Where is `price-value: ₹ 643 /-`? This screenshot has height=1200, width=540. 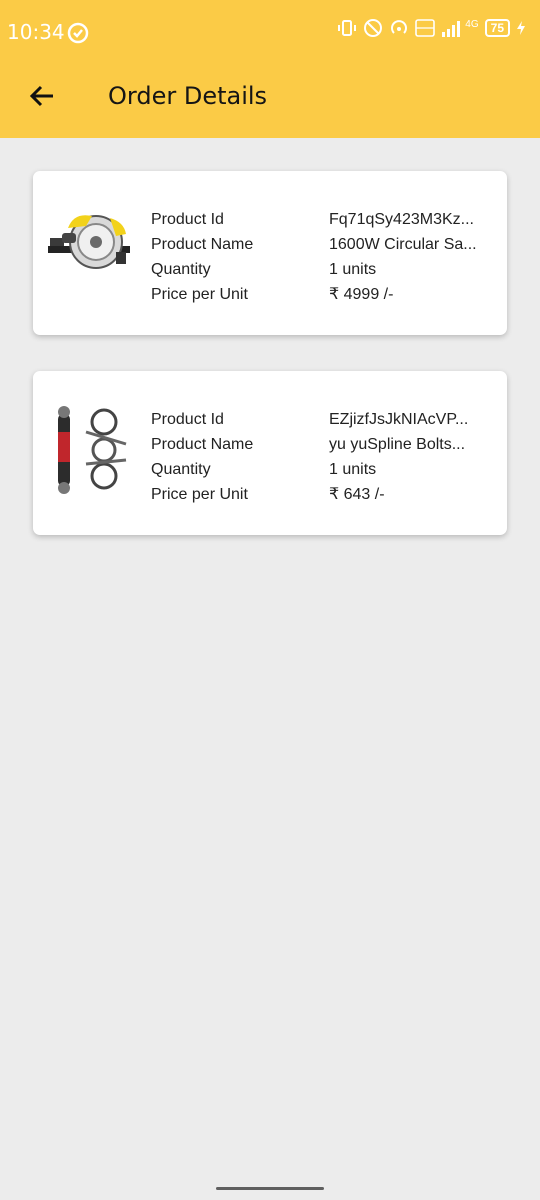
price-value: ₹ 643 /- is located at coordinates (357, 494).